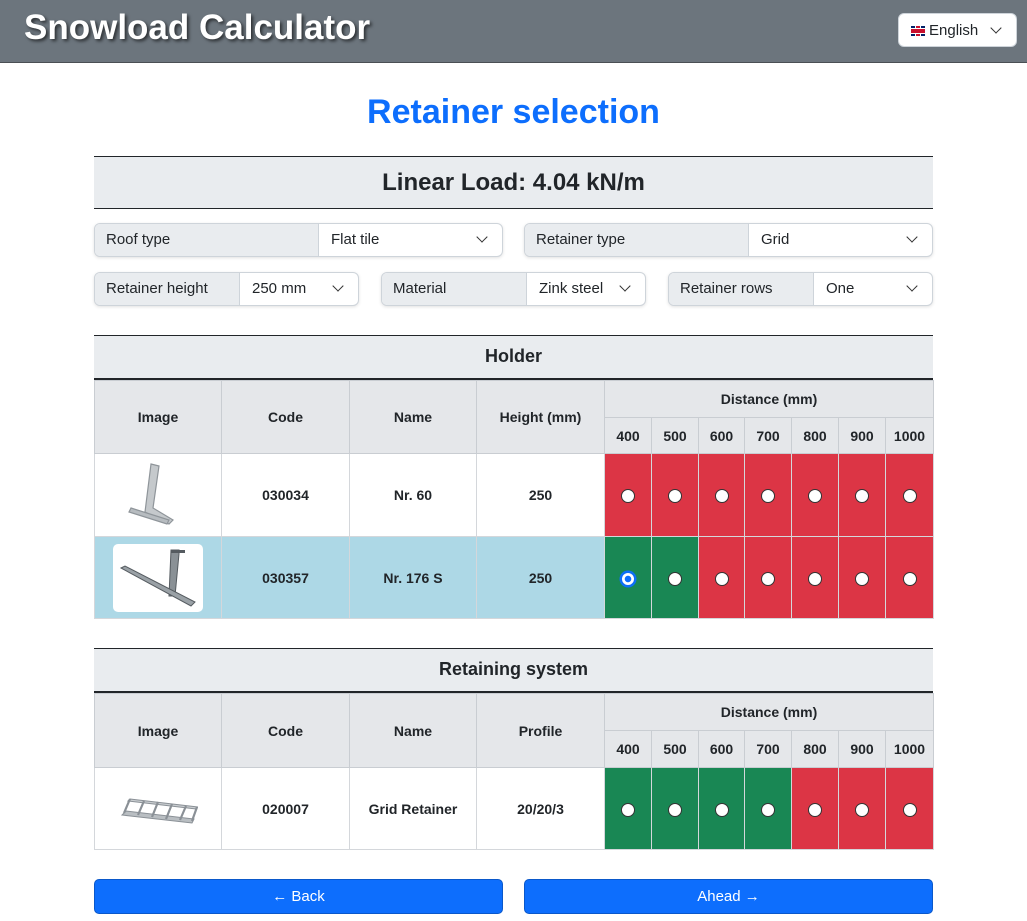 The width and height of the screenshot is (1027, 921). What do you see at coordinates (728, 896) in the screenshot?
I see `ahead-button: Ahead →` at bounding box center [728, 896].